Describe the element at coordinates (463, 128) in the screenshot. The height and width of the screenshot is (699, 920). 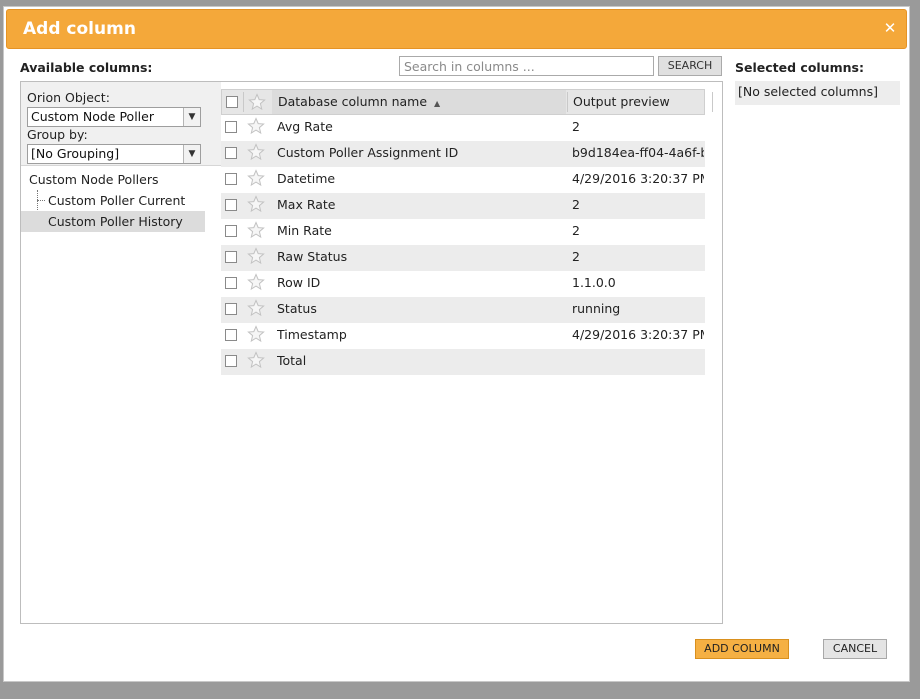
I see `table-row: Avg Rate 2` at that location.